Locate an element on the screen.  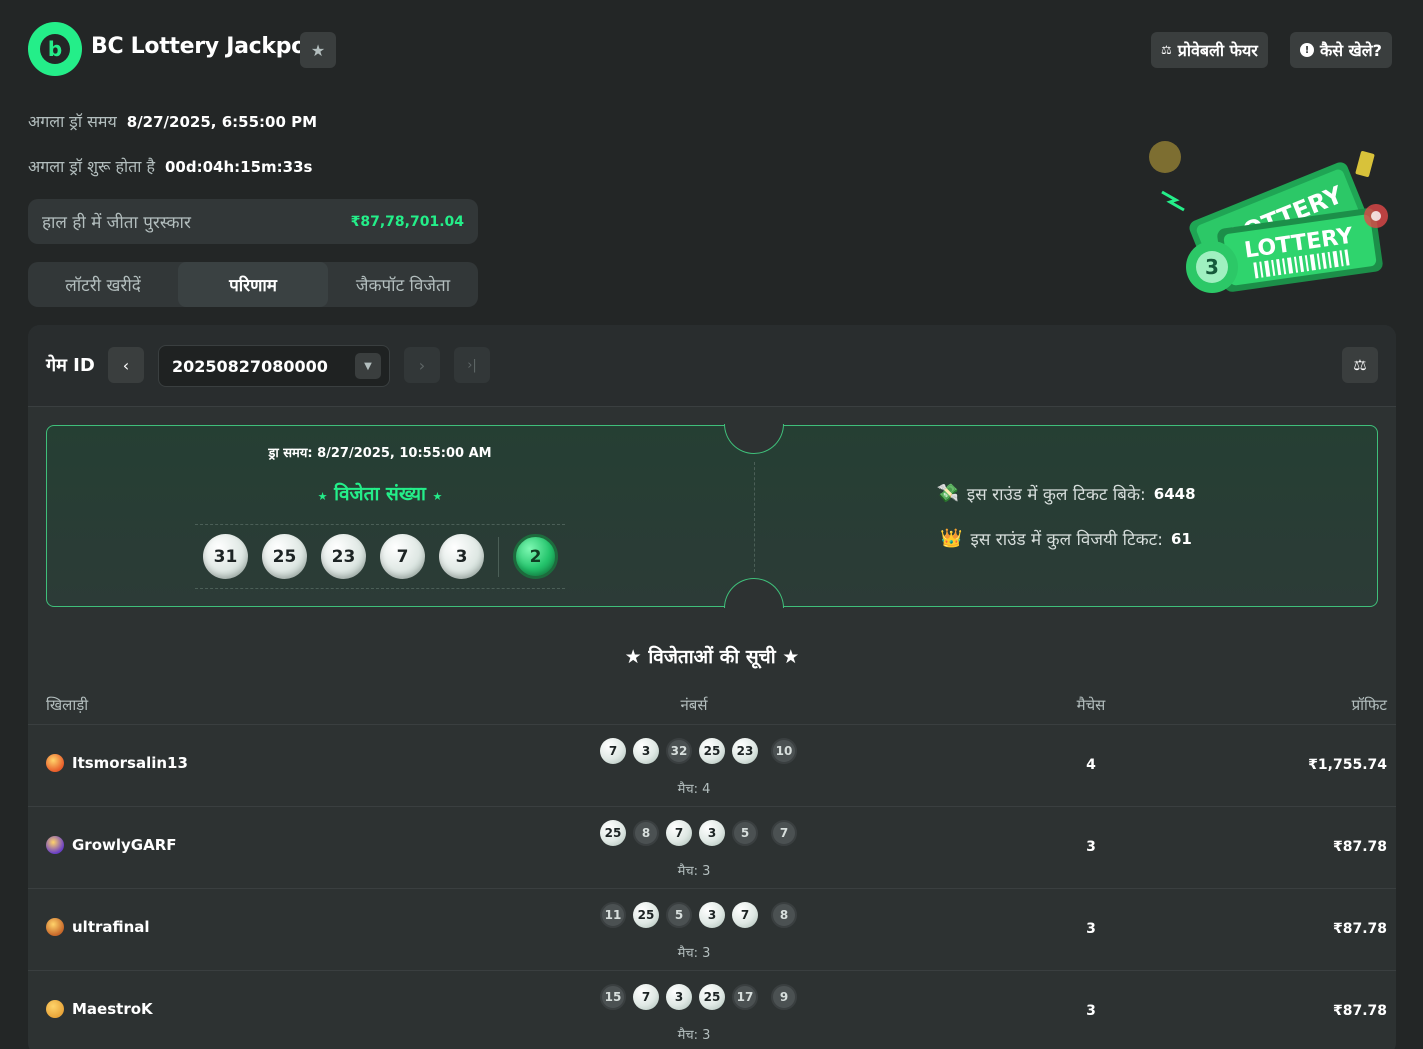
column-header-matches: मैचेस is located at coordinates (1091, 705).